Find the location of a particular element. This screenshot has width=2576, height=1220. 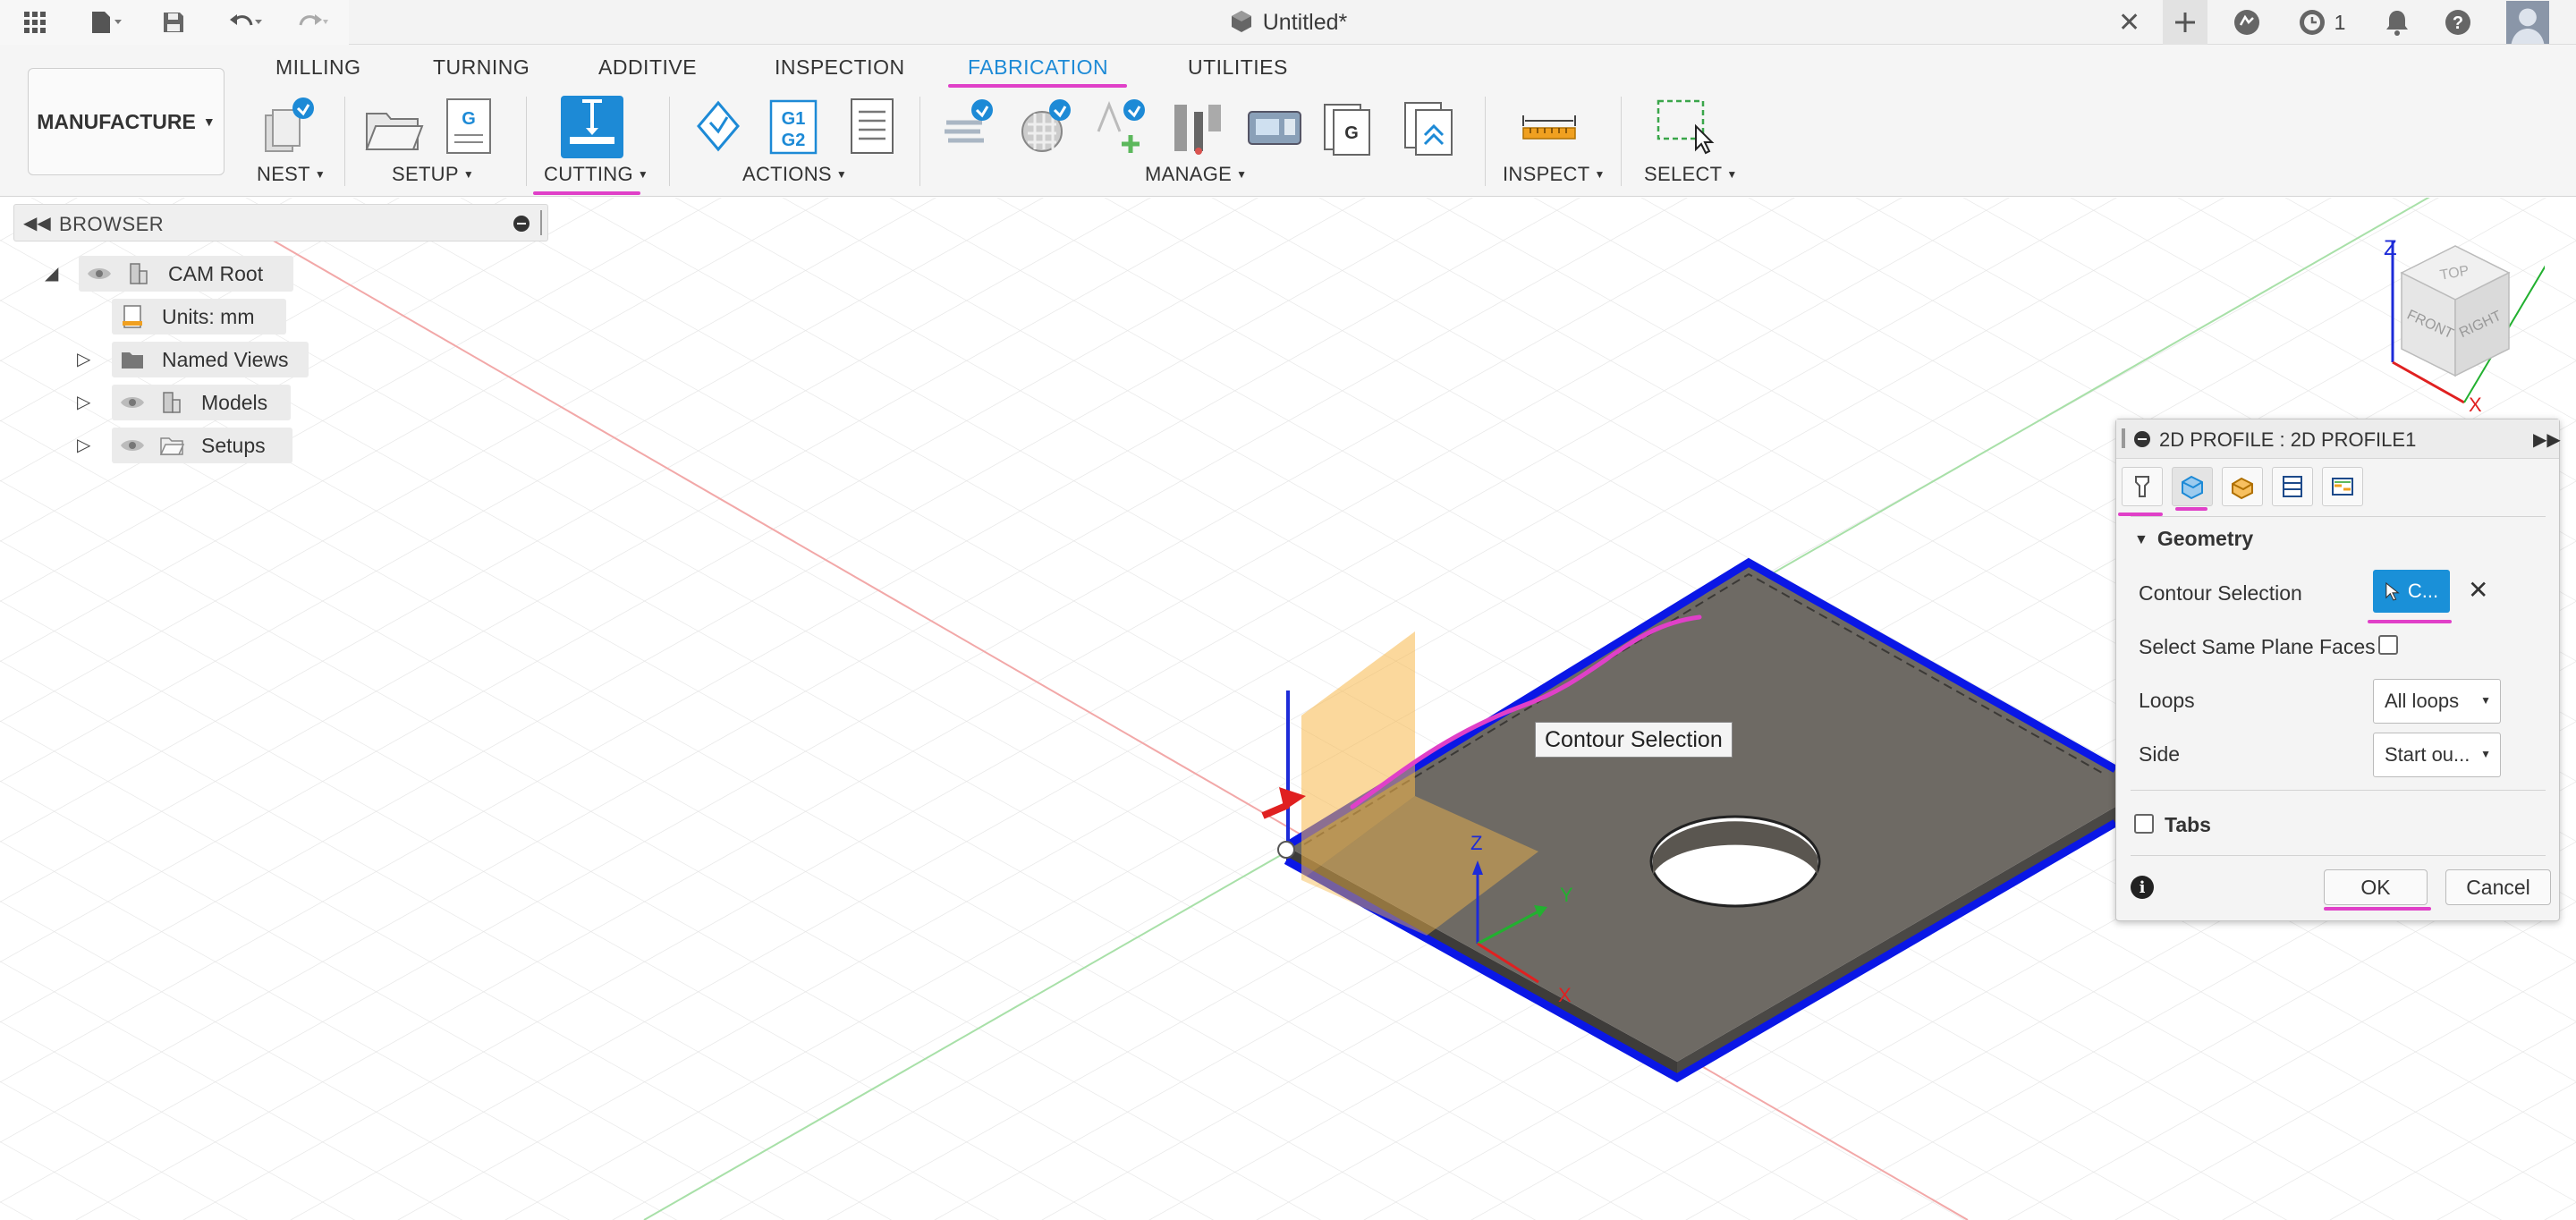

folder-icon is located at coordinates (132, 360).